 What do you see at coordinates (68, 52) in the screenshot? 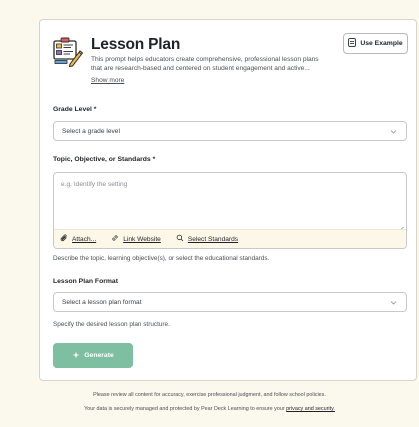
I see `lesson-plan-icon` at bounding box center [68, 52].